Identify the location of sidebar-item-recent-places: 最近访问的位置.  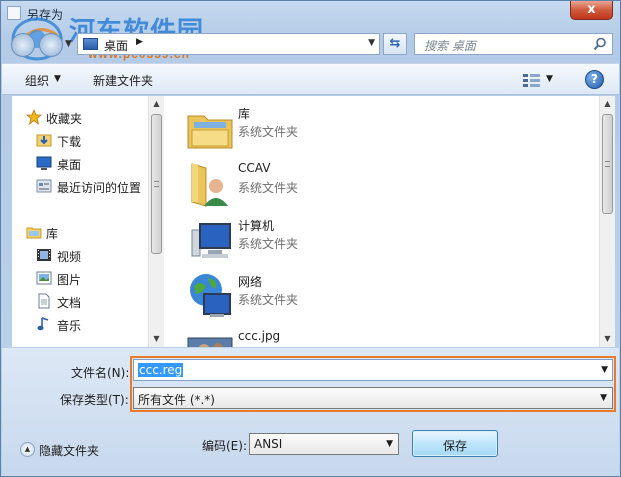
(79, 186).